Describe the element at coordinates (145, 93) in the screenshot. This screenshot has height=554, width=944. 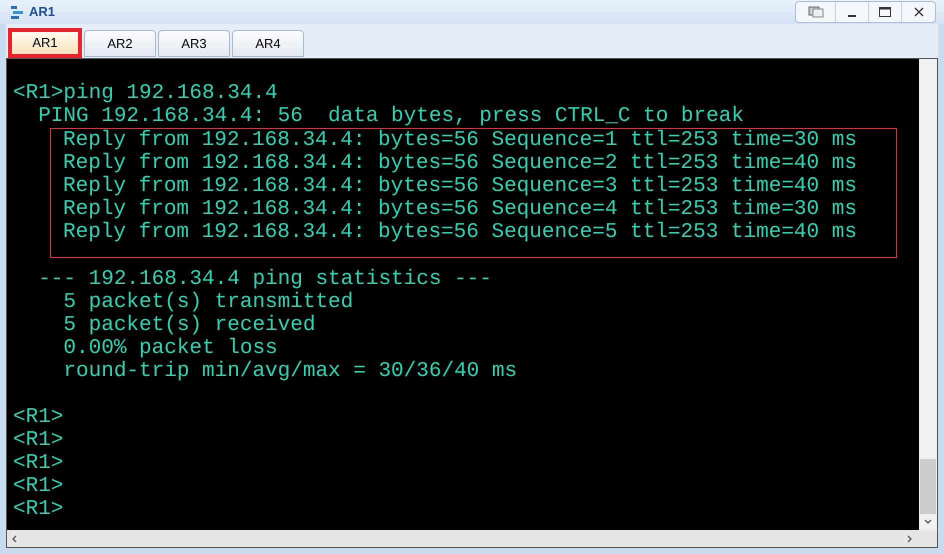
I see `terminal-line: <R1>ping 192.168.34.4` at that location.